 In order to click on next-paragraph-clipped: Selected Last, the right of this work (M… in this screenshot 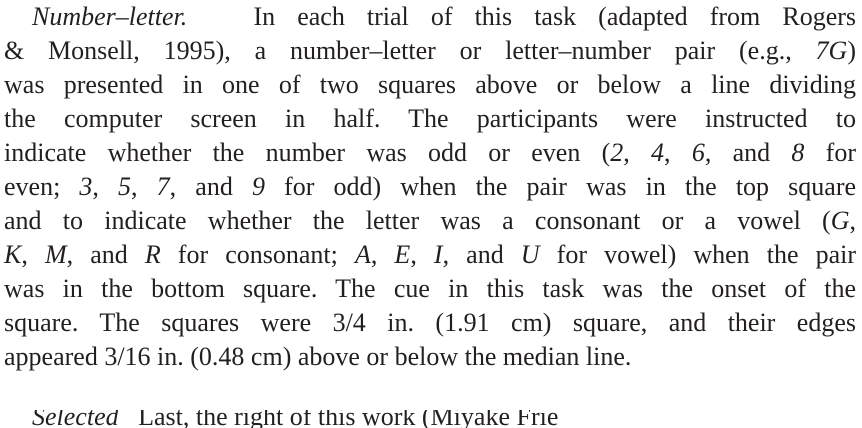, I will do `click(431, 419)`.